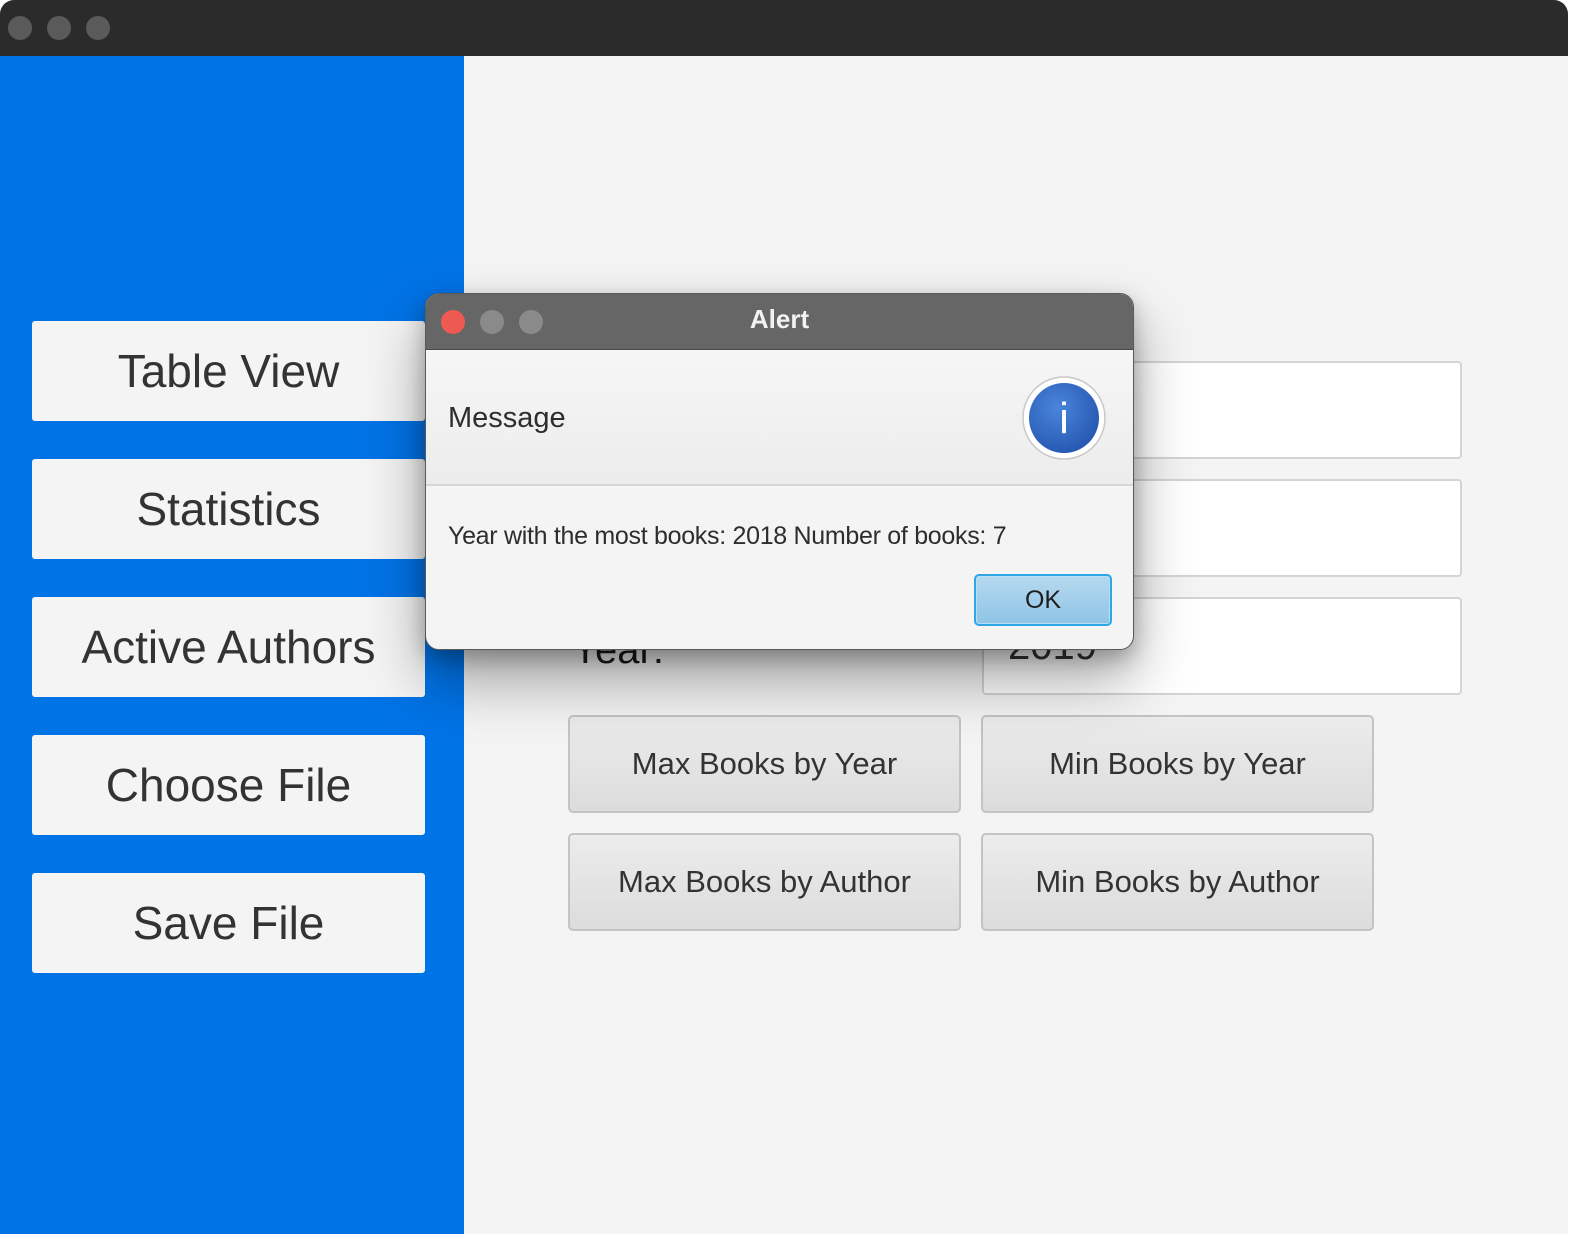 The image size is (1594, 1254). Describe the element at coordinates (98, 28) in the screenshot. I see `zoom-window-icon` at that location.